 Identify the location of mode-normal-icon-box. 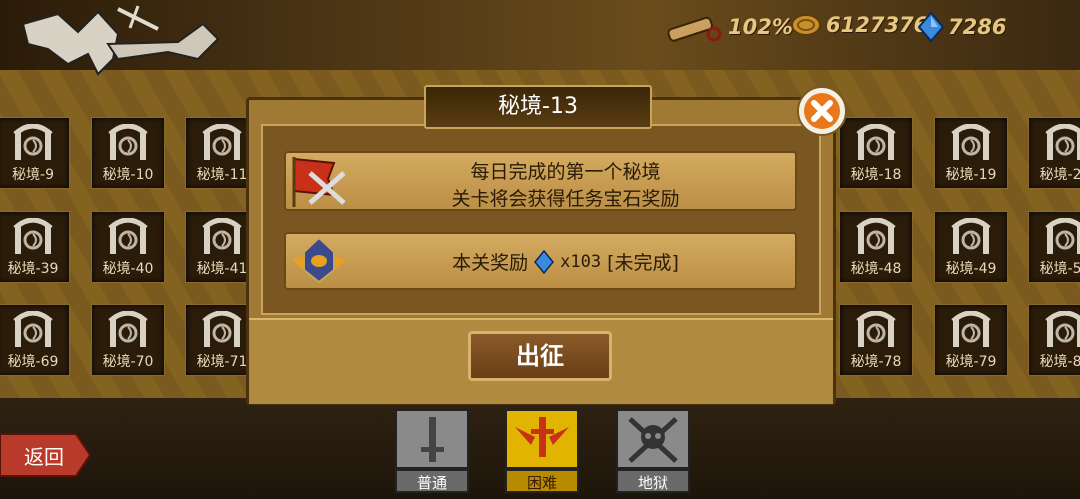
(432, 439).